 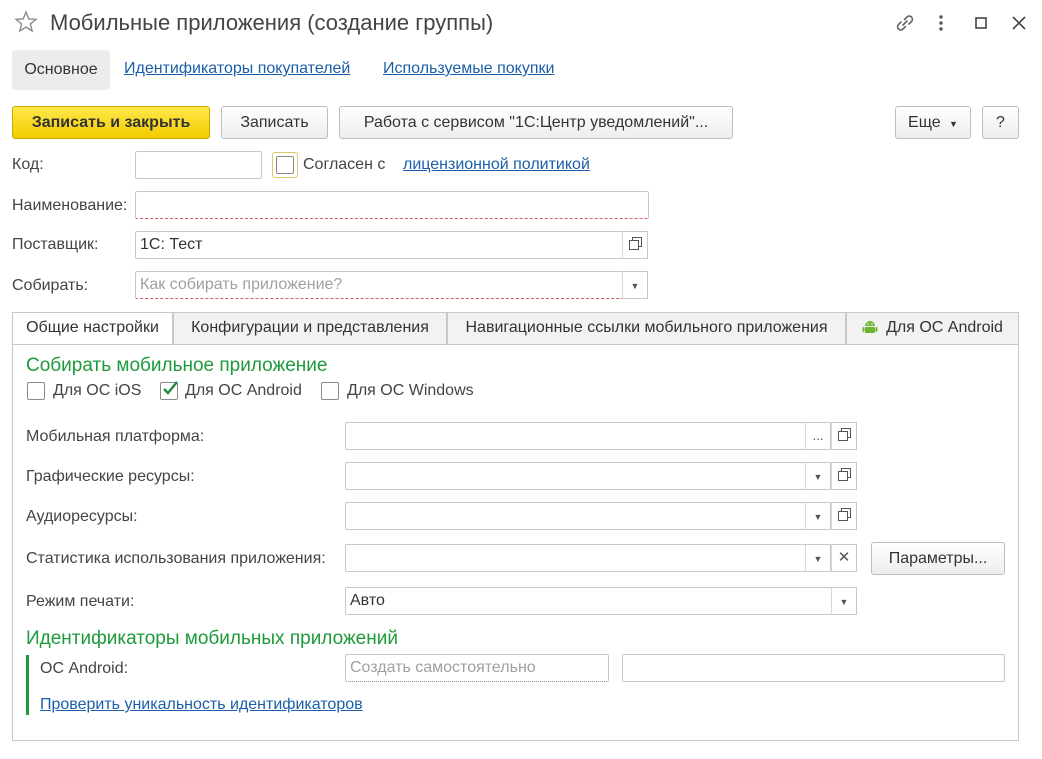 I want to click on code-input, so click(x=198, y=165).